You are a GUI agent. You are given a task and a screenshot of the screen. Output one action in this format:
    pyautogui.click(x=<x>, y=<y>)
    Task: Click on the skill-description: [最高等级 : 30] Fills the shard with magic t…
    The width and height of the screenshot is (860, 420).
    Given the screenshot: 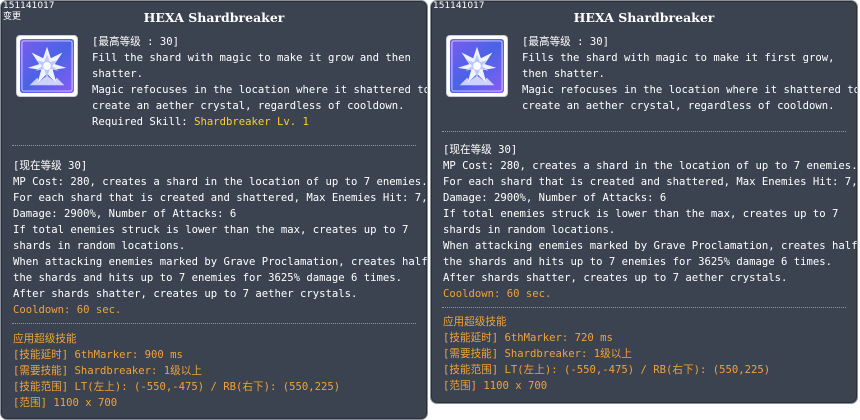 What is the action you would take?
    pyautogui.click(x=690, y=74)
    